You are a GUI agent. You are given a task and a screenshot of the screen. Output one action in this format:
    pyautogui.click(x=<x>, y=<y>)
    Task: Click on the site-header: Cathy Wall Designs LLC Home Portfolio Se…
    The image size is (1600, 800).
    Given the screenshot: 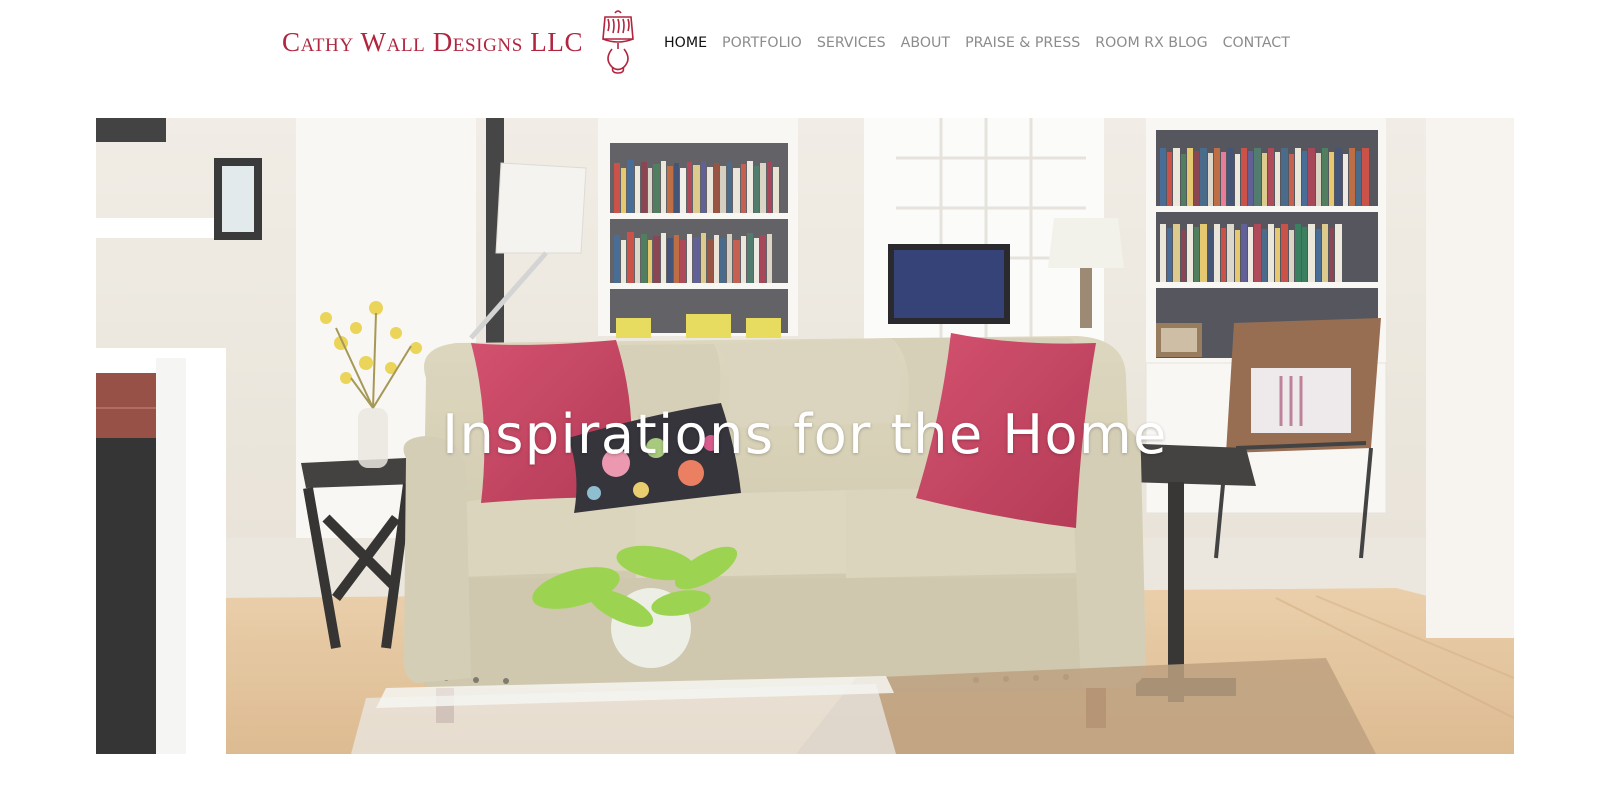 What is the action you would take?
    pyautogui.click(x=800, y=50)
    